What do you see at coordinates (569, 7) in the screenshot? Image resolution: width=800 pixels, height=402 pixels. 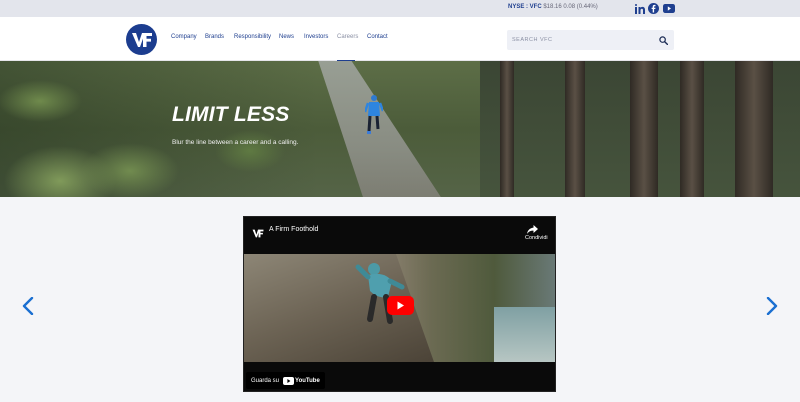 I see `stock-change: 0.08` at bounding box center [569, 7].